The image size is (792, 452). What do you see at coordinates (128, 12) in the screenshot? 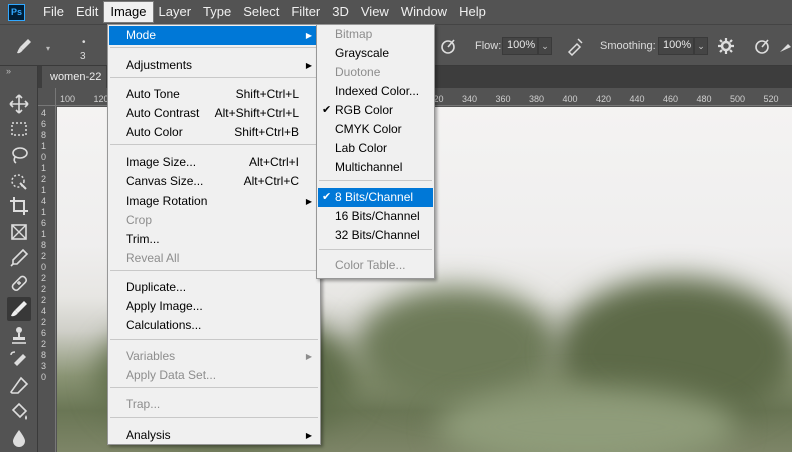
I see `menu-image: Image` at bounding box center [128, 12].